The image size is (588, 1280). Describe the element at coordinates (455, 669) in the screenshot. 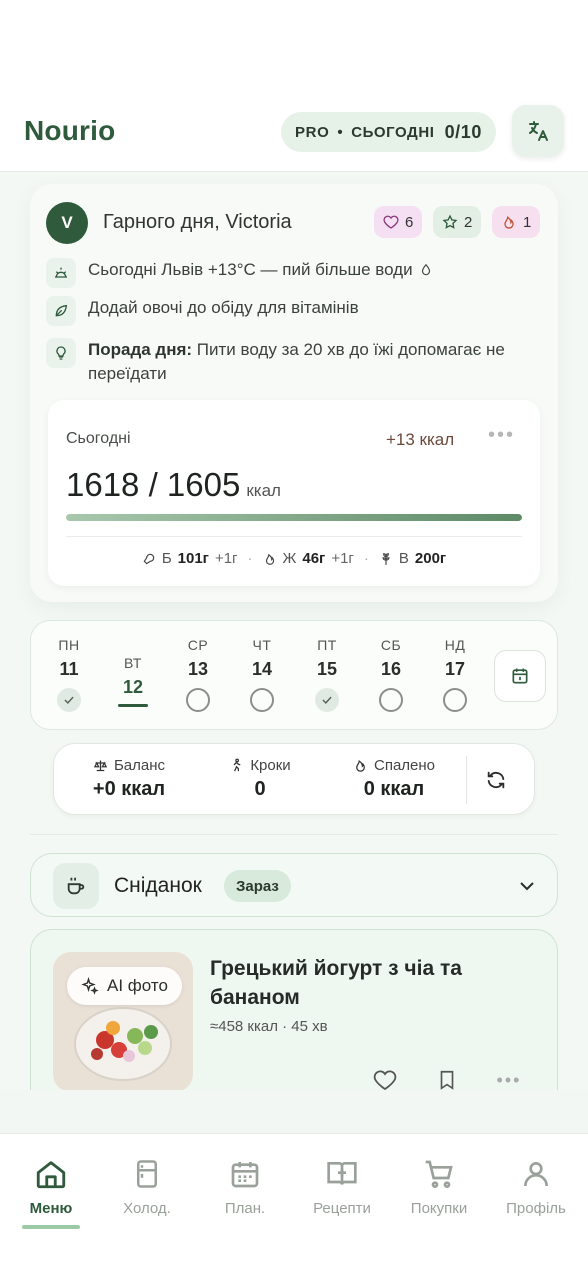

I see `day-number: 17` at that location.